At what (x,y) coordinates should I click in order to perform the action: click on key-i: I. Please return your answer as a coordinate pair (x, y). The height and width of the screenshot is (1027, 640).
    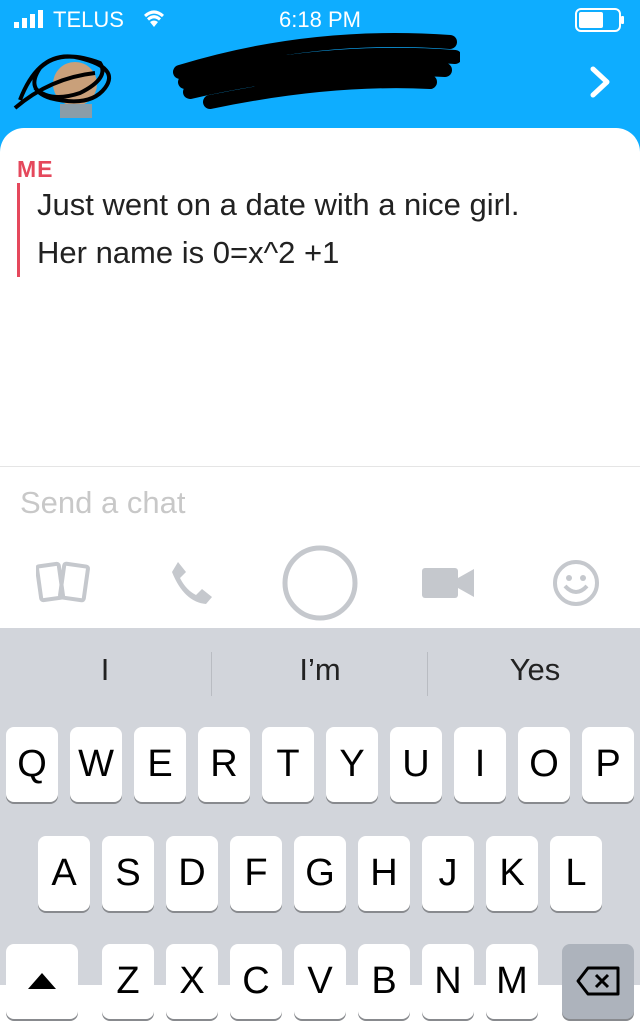
    Looking at the image, I should click on (480, 764).